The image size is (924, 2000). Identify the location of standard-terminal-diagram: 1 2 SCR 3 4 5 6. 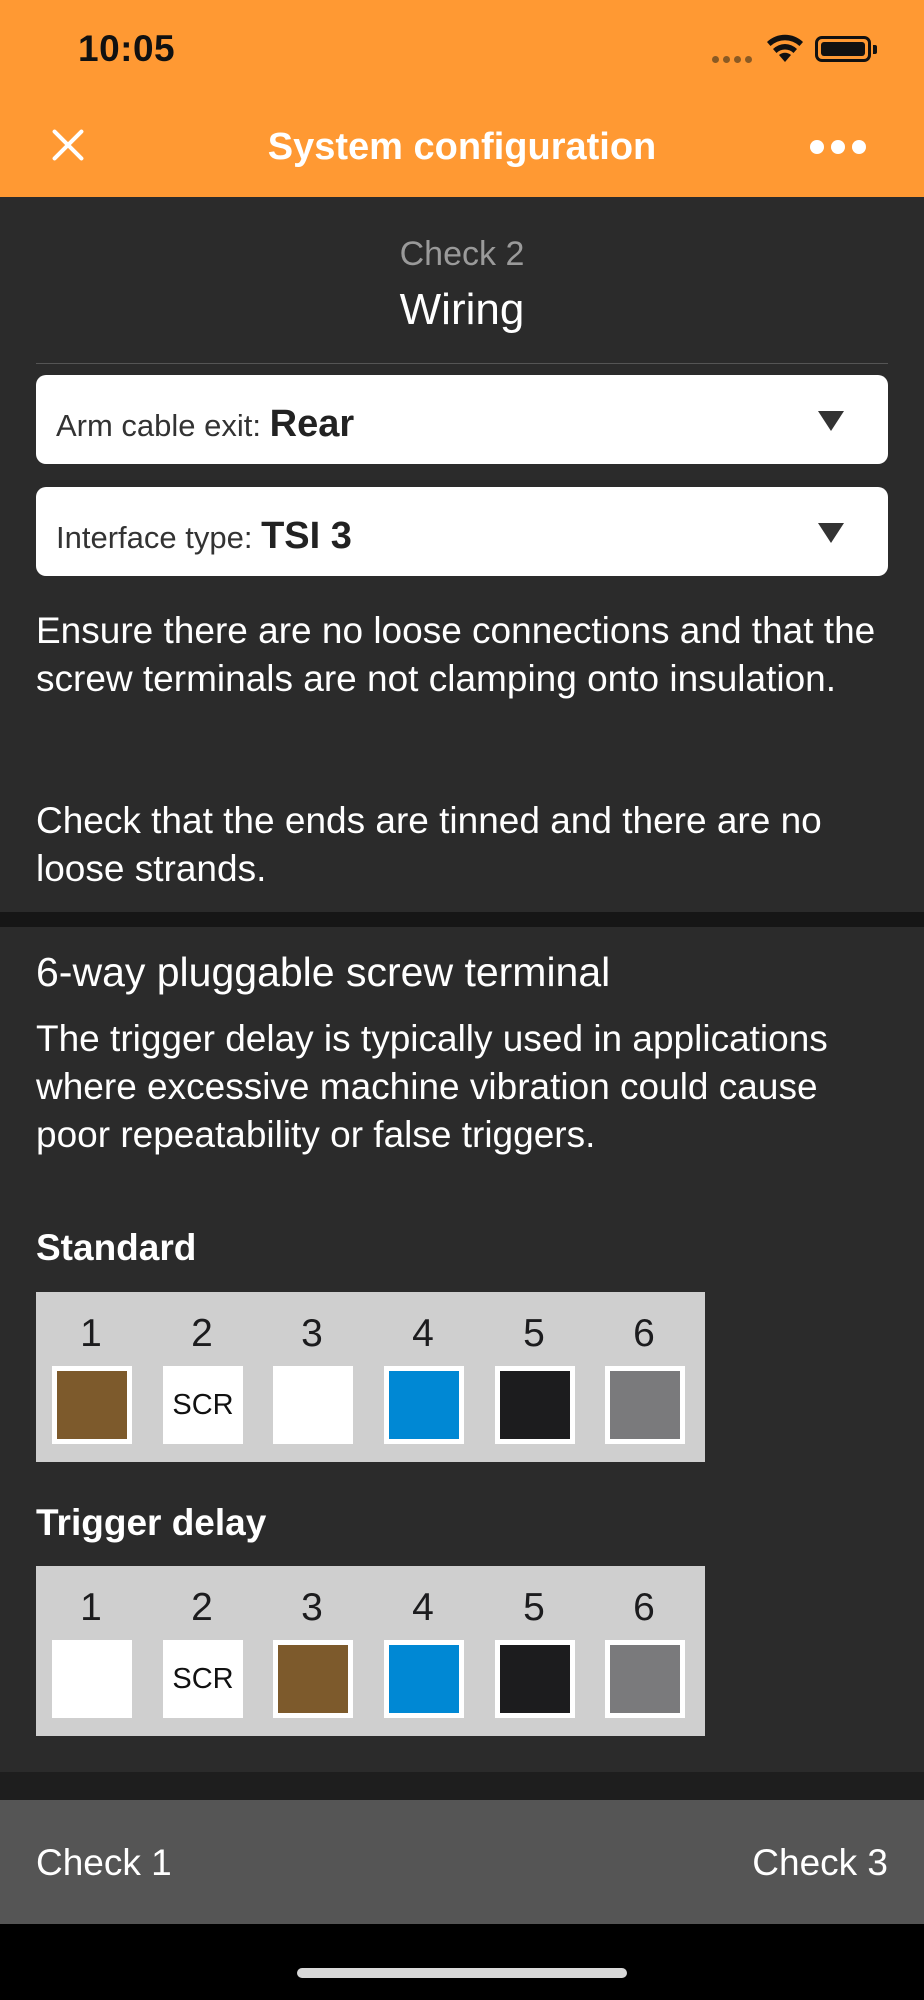
(370, 1377).